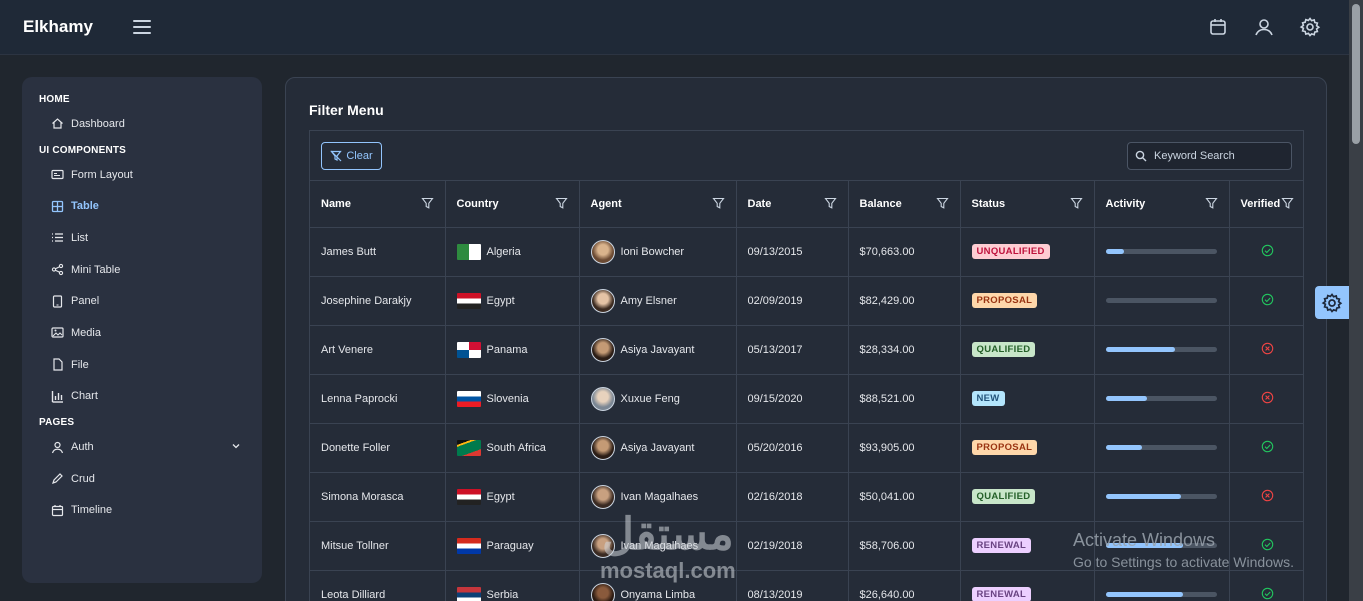 This screenshot has width=1363, height=601. What do you see at coordinates (1356, 300) in the screenshot?
I see `window-scrollbar` at bounding box center [1356, 300].